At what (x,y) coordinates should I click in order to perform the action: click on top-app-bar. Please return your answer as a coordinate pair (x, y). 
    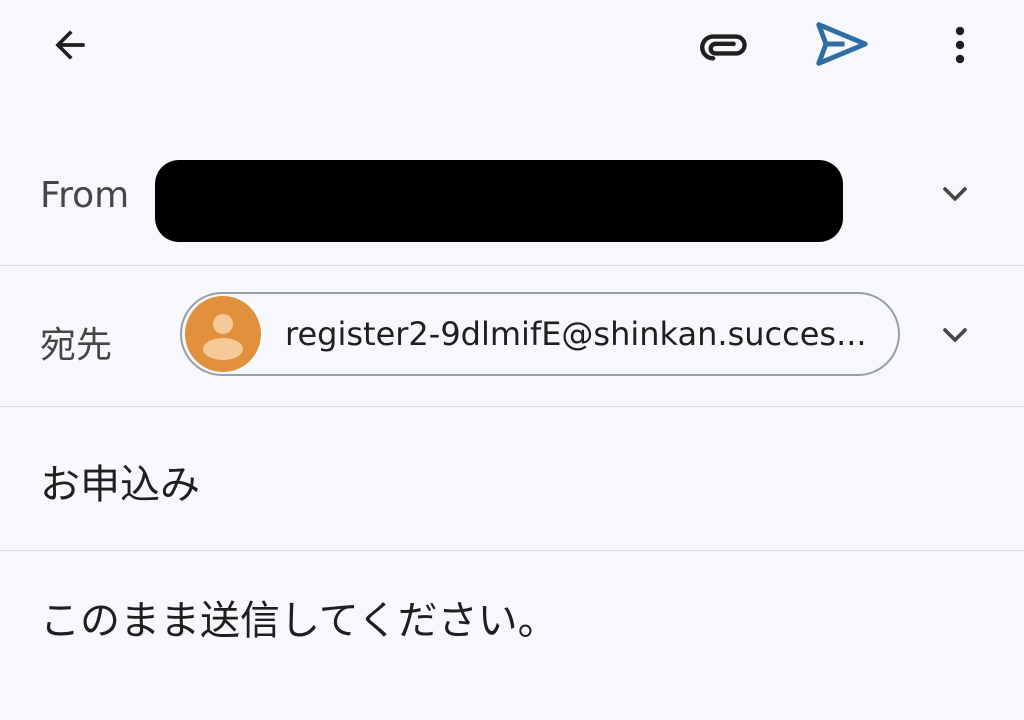
    Looking at the image, I should click on (512, 50).